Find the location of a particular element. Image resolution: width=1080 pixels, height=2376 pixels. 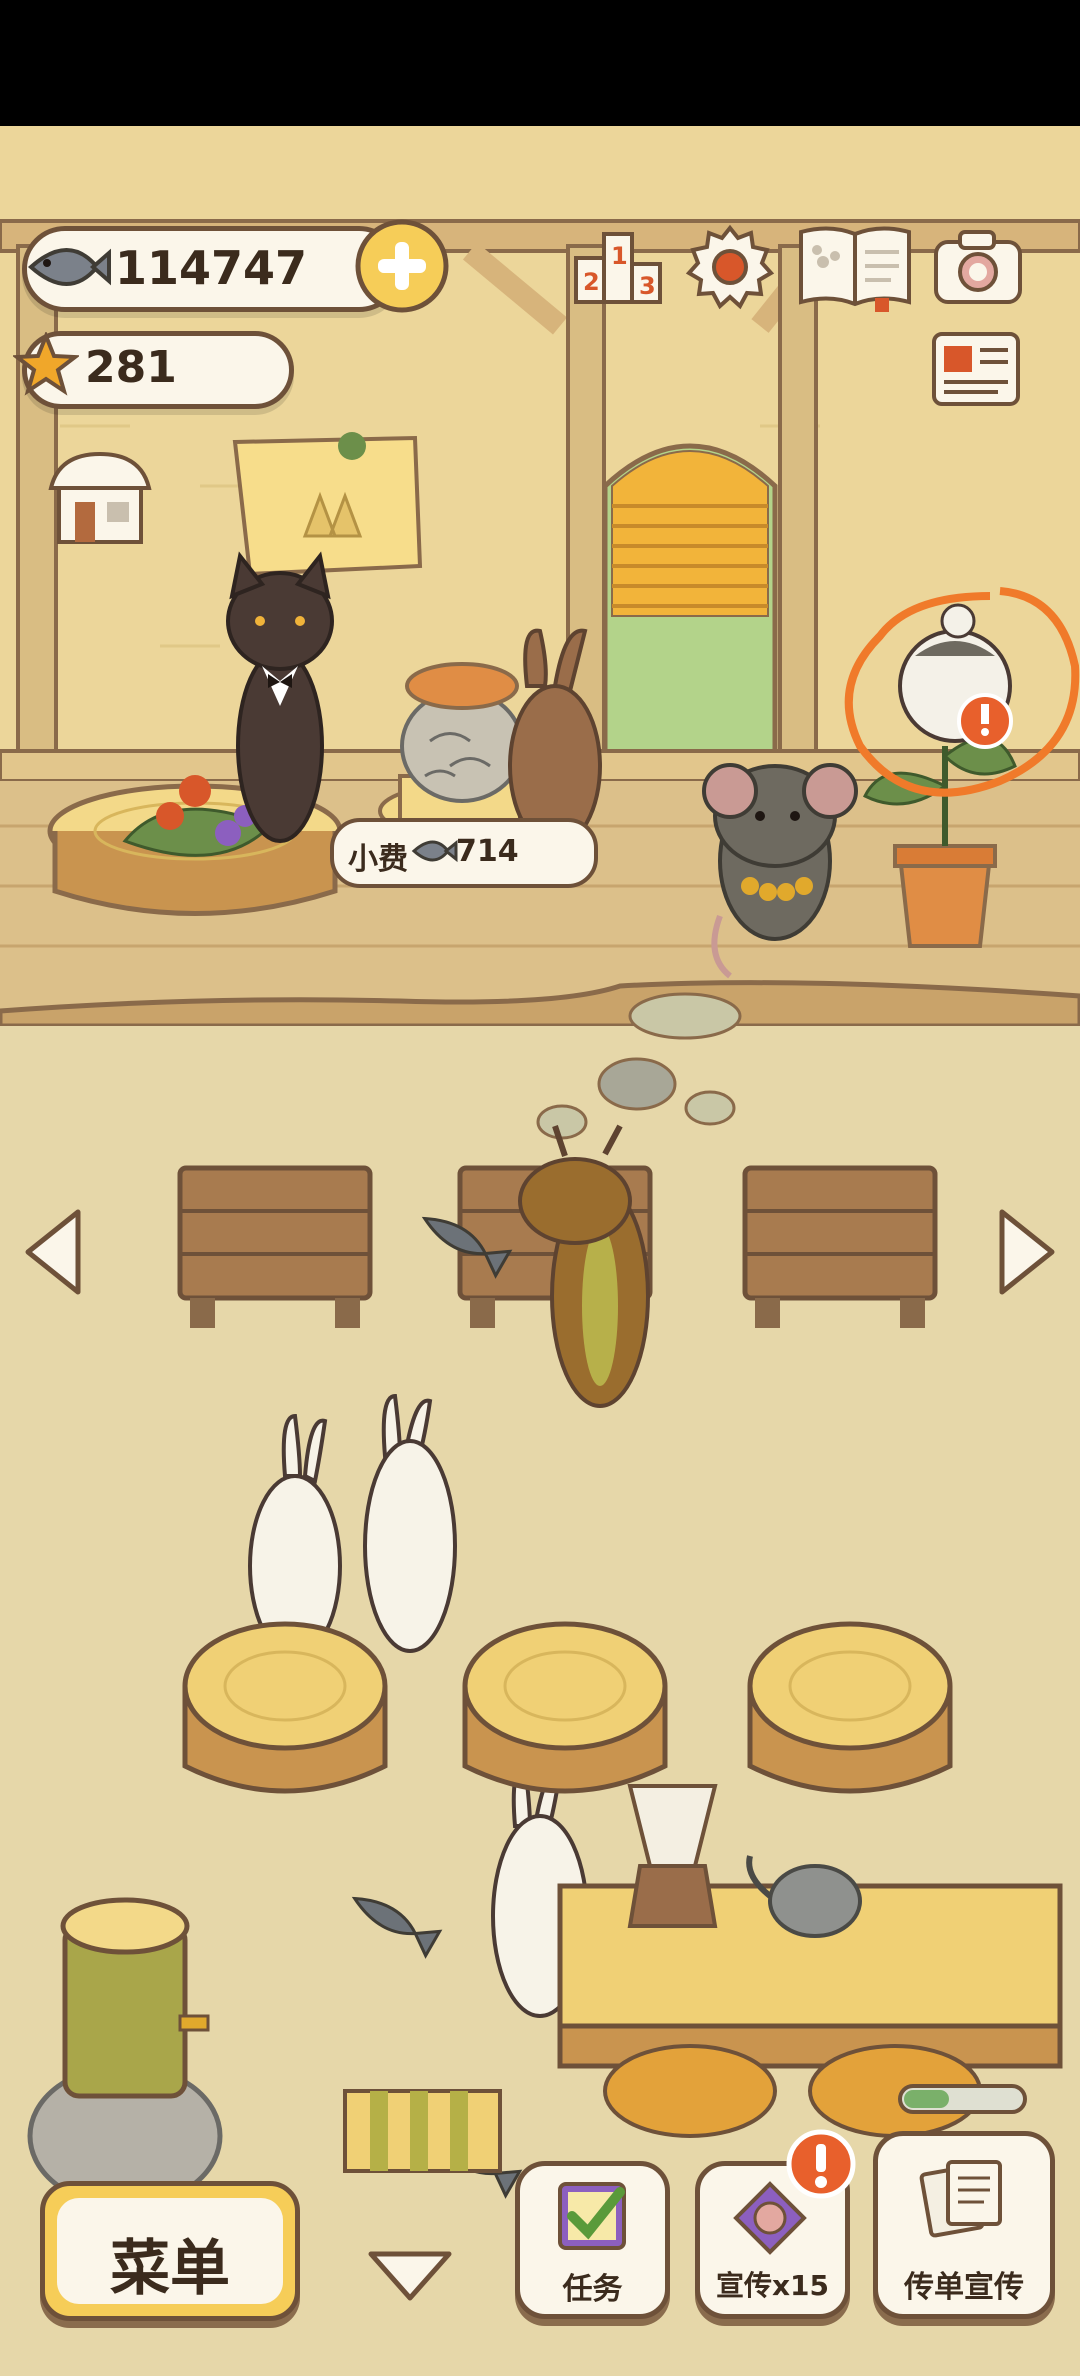

star-counter: 281 is located at coordinates (153, 370).